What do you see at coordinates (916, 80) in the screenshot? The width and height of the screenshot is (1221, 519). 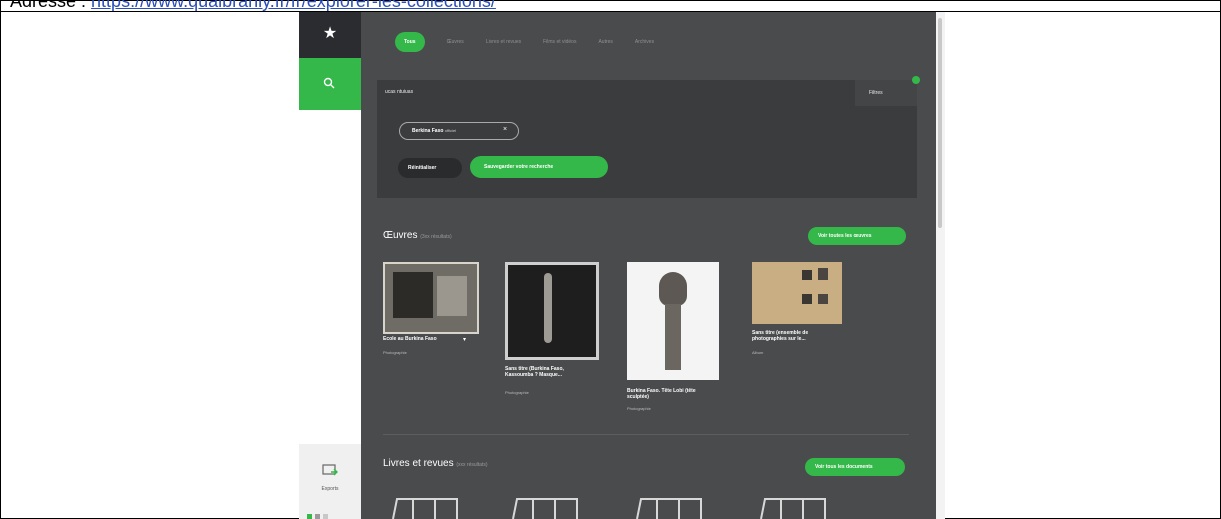 I see `filter-badge` at bounding box center [916, 80].